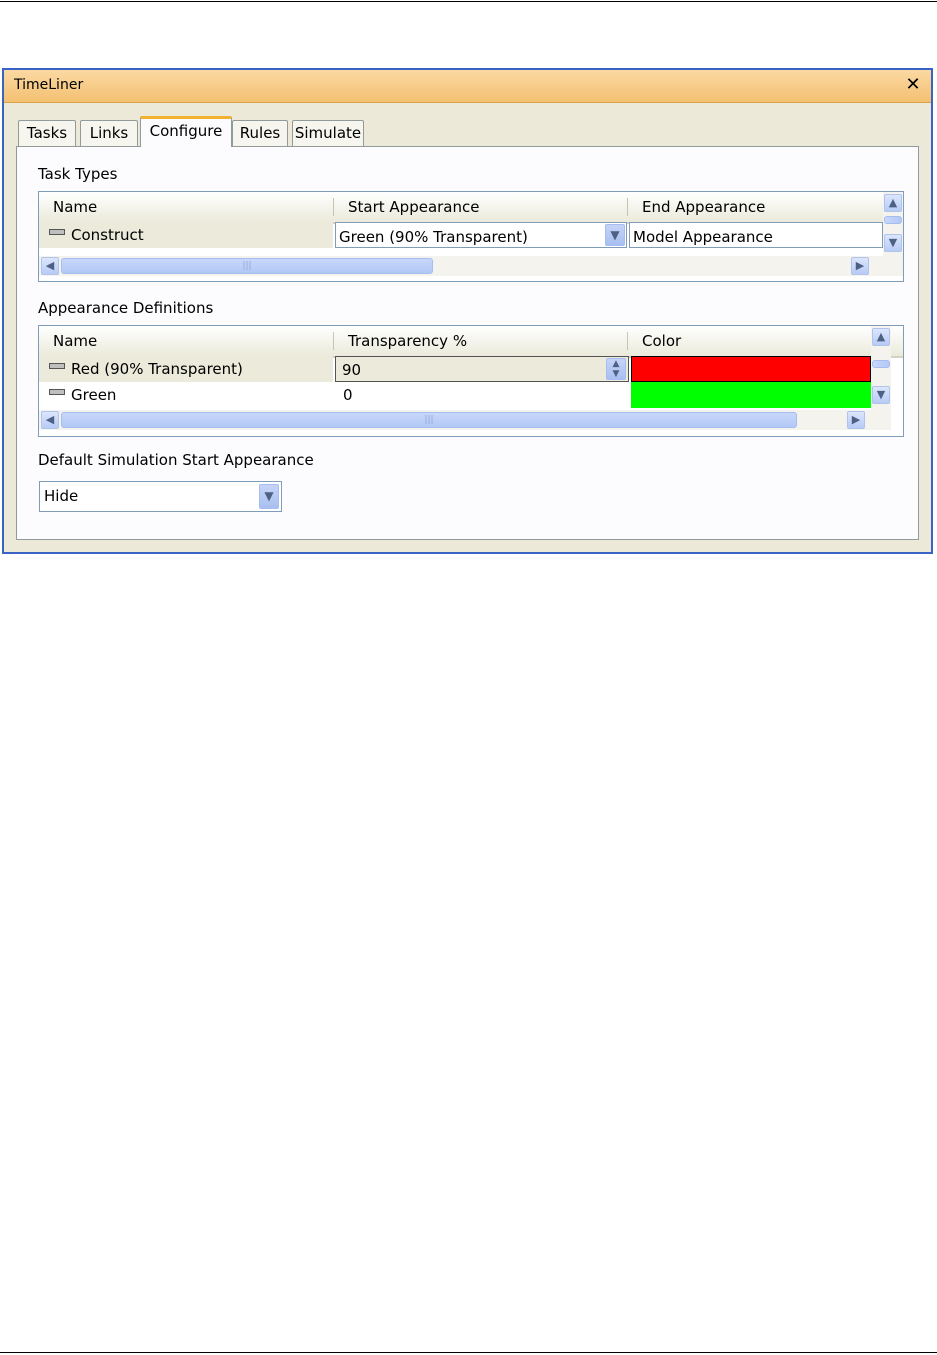 The image size is (937, 1355). I want to click on tab-tasks: Tasks, so click(47, 133).